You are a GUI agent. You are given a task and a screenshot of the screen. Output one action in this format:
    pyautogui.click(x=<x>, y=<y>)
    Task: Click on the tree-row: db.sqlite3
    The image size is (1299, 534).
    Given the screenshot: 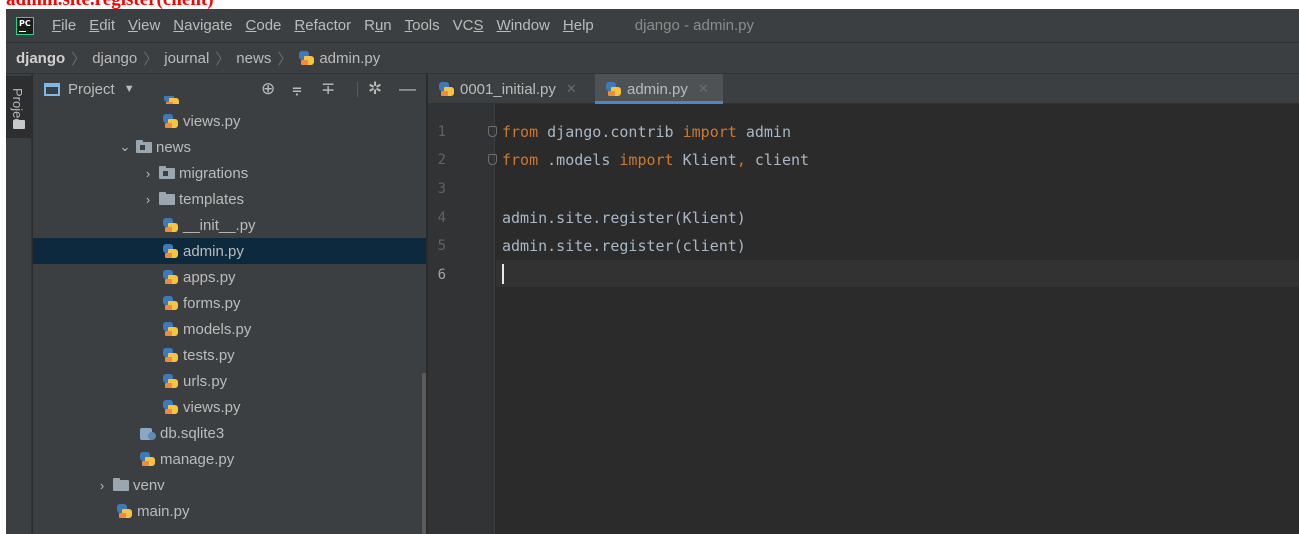 What is the action you would take?
    pyautogui.click(x=229, y=433)
    